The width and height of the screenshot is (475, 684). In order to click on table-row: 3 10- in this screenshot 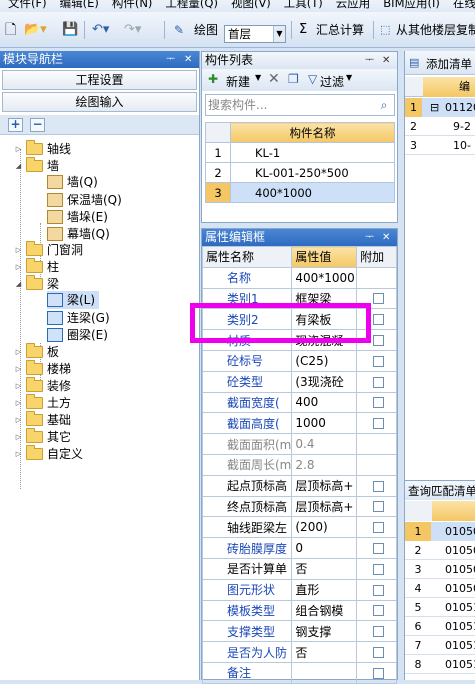, I will do `click(440, 145)`.